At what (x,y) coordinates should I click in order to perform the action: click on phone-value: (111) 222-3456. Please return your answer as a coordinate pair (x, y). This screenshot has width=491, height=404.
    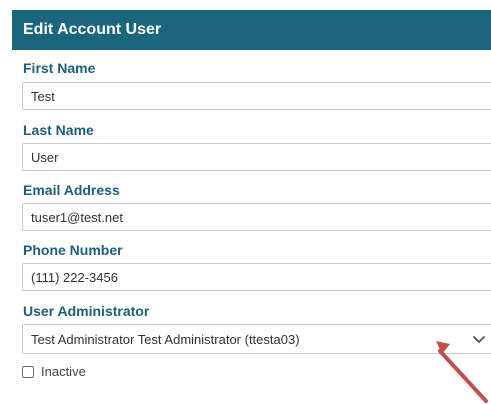
    Looking at the image, I should click on (74, 277).